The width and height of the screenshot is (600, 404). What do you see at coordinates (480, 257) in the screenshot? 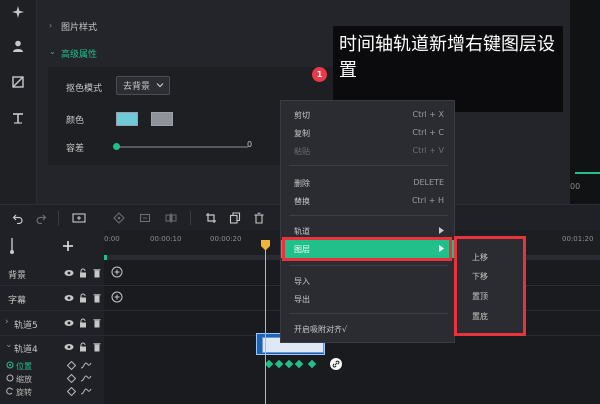
I see `submenu-item-move-up: 上移` at bounding box center [480, 257].